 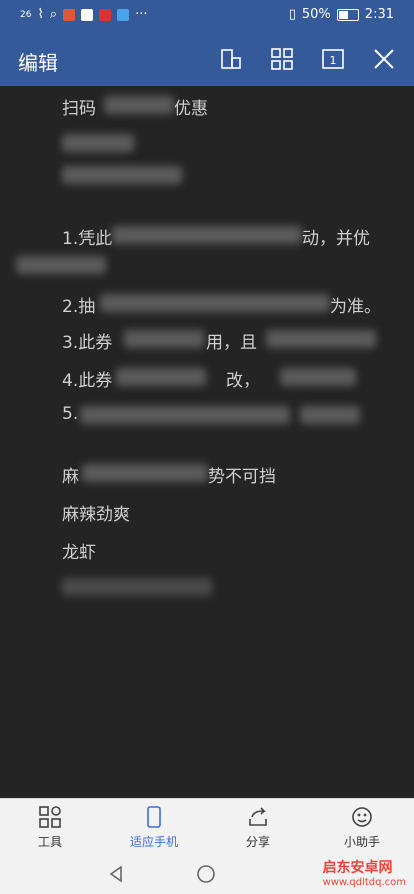 What do you see at coordinates (316, 14) in the screenshot?
I see `battery-text: 50%` at bounding box center [316, 14].